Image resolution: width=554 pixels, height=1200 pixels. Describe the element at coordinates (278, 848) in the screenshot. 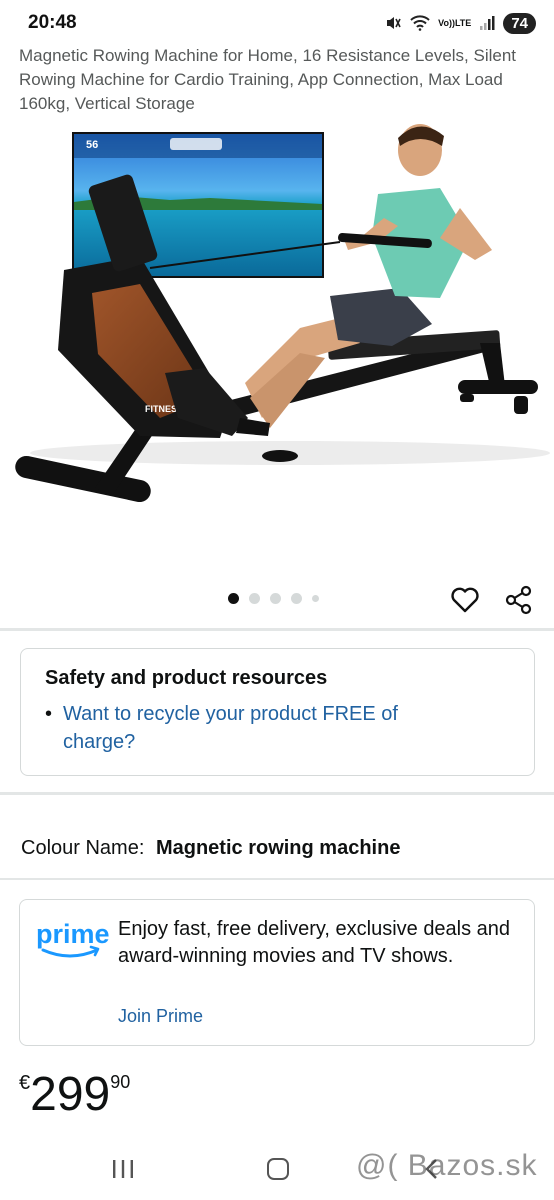

I see `colour-value: Magnetic rowing machine` at that location.